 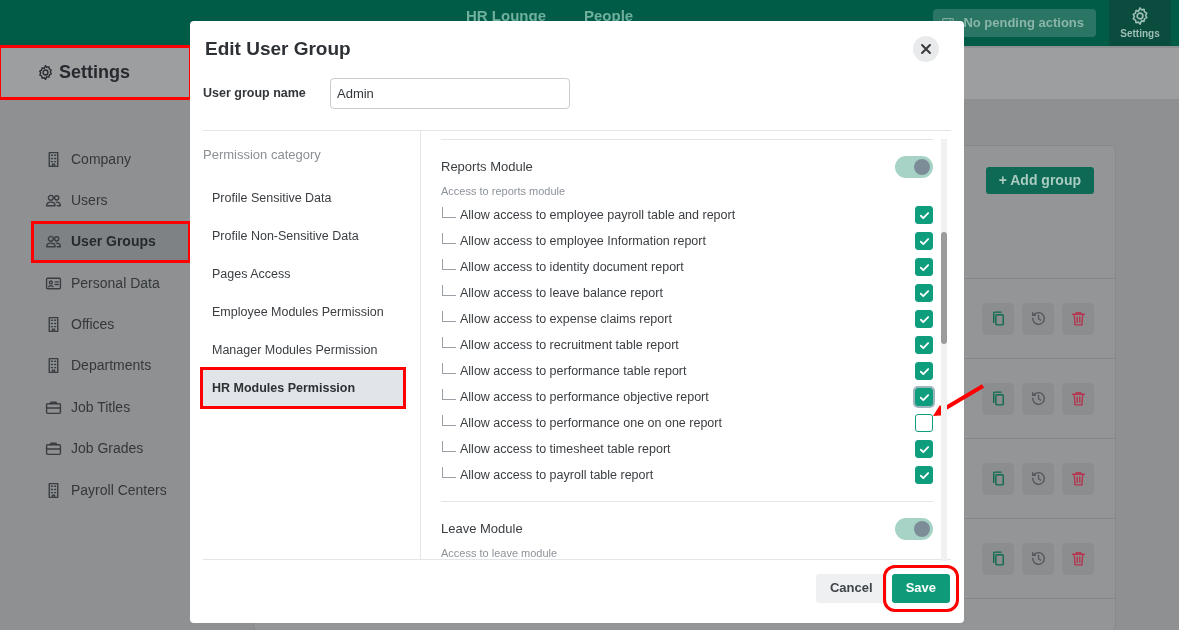 I want to click on modal-title: Edit User Group, so click(x=278, y=49).